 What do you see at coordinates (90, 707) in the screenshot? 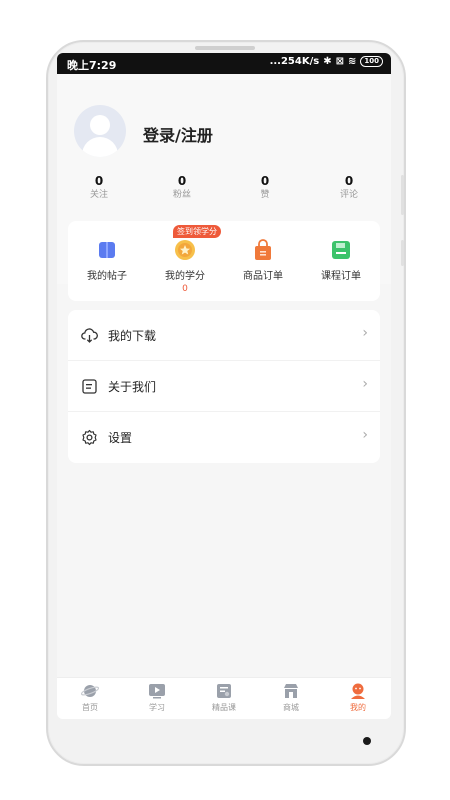
I see `tab-label: 首页` at bounding box center [90, 707].